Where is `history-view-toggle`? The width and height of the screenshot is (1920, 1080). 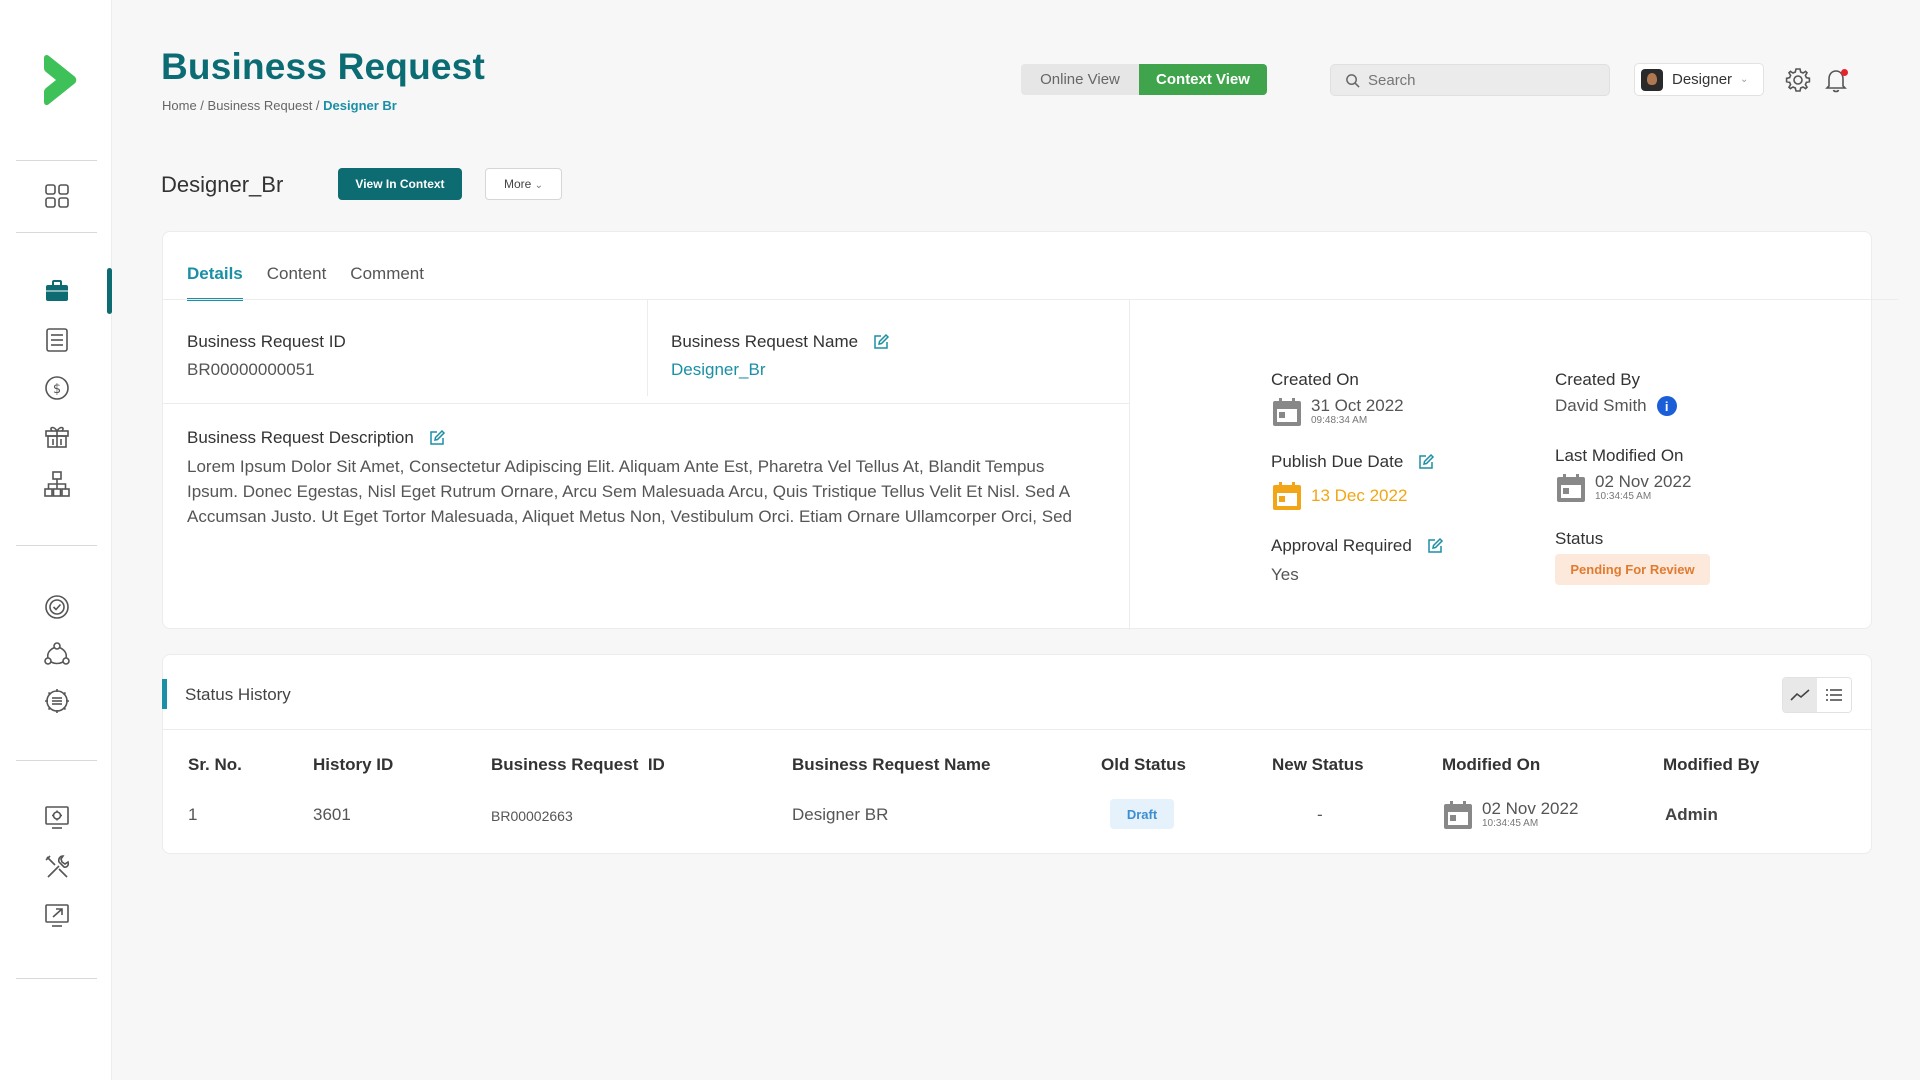 history-view-toggle is located at coordinates (1817, 695).